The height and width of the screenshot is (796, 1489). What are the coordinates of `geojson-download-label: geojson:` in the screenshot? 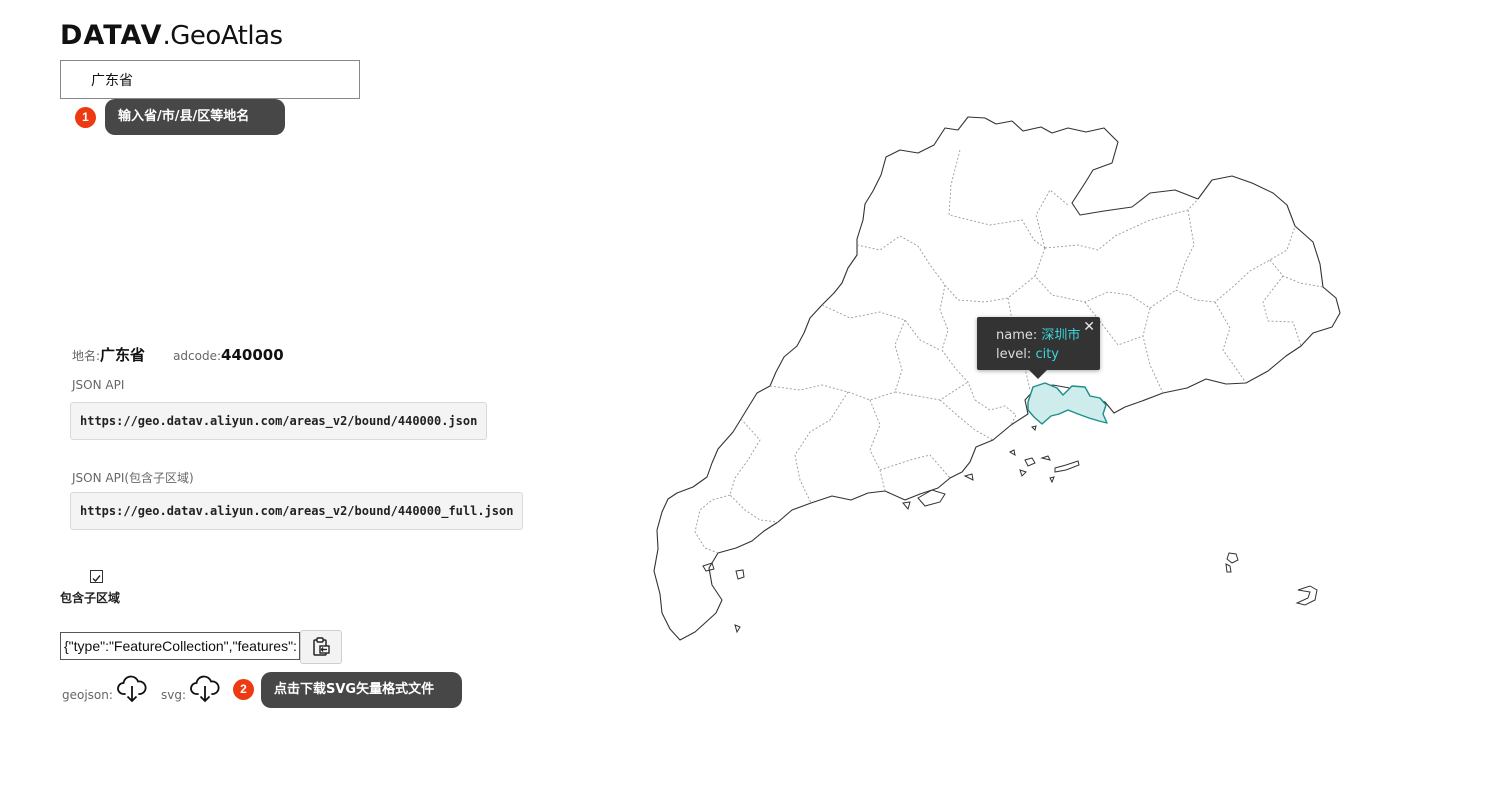 It's located at (87, 695).